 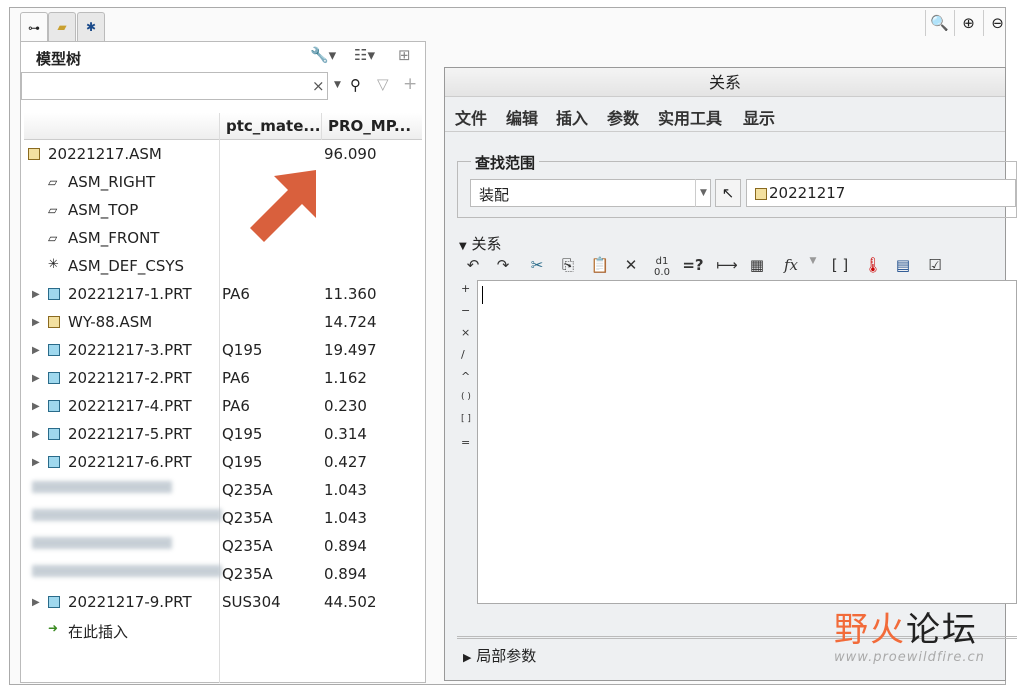 I want to click on units-icon: d1 0.0, so click(x=662, y=267).